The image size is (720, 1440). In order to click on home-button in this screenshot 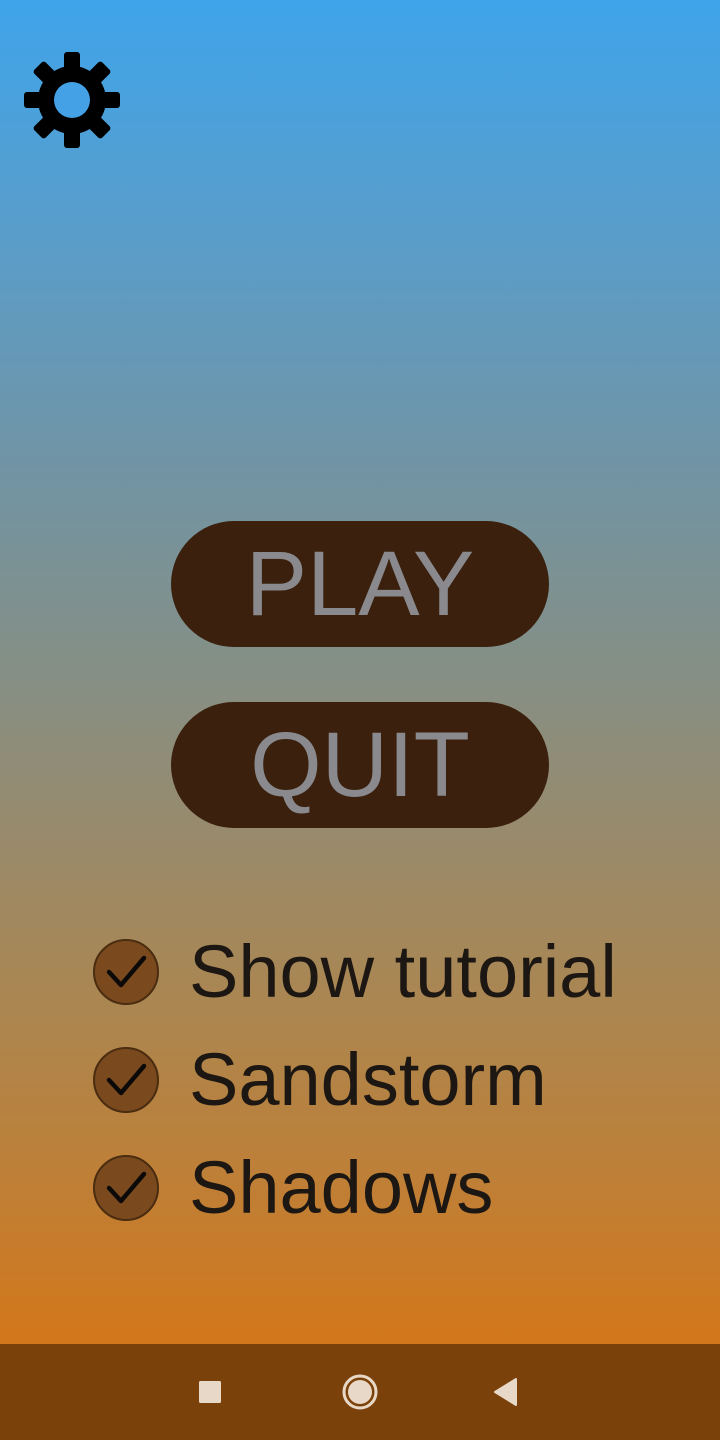, I will do `click(360, 1392)`.